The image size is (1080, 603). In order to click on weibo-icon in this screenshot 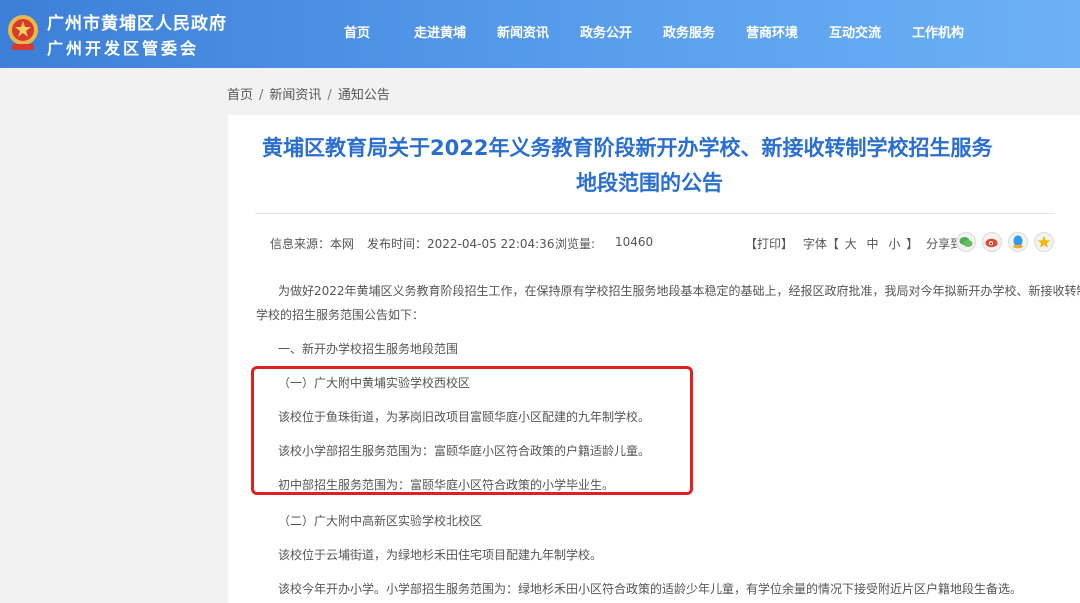, I will do `click(992, 242)`.